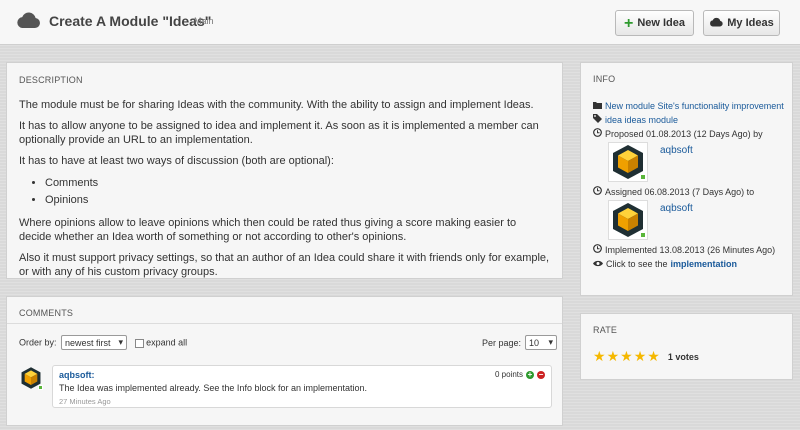 The width and height of the screenshot is (800, 430). Describe the element at coordinates (51, 80) in the screenshot. I see `description-heading: DESCRIPTION` at that location.